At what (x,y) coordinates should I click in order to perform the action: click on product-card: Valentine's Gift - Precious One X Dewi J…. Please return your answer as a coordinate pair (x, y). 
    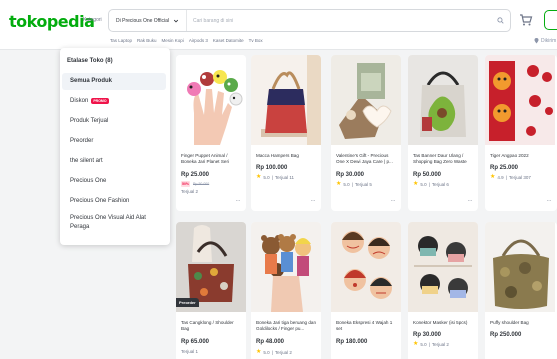
    Looking at the image, I should click on (366, 133).